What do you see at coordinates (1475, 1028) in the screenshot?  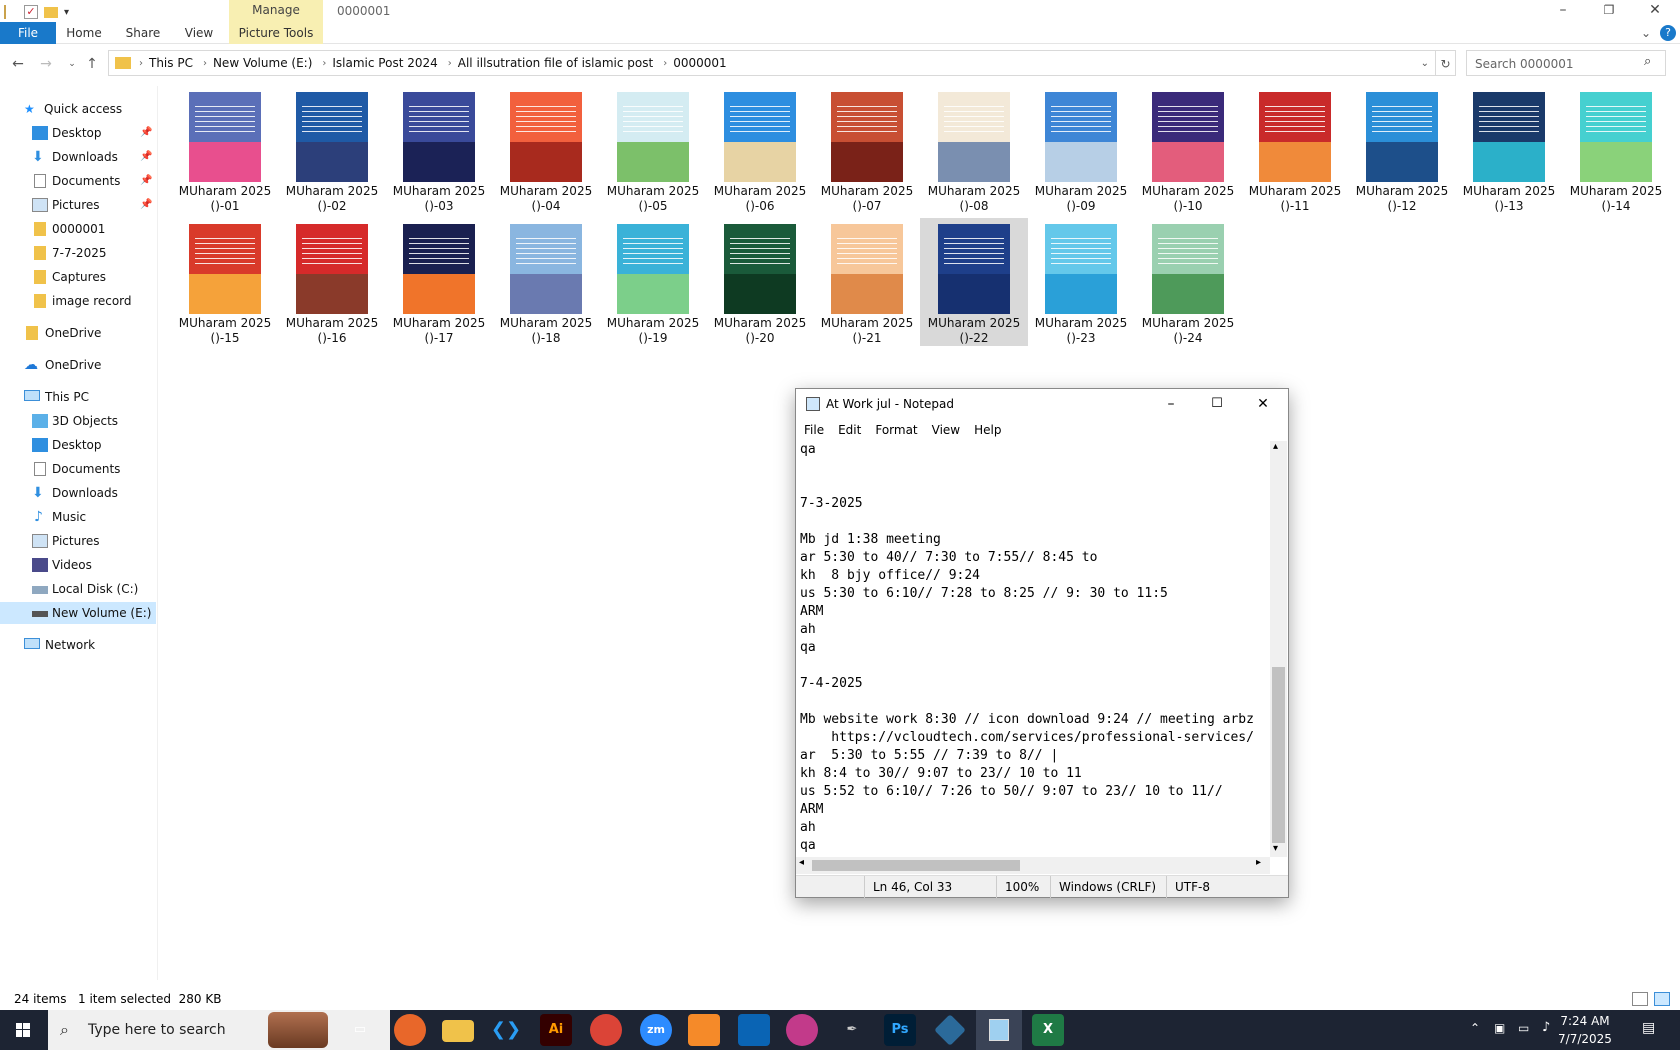 I see `show-hidden-icons-icon: ⌃` at bounding box center [1475, 1028].